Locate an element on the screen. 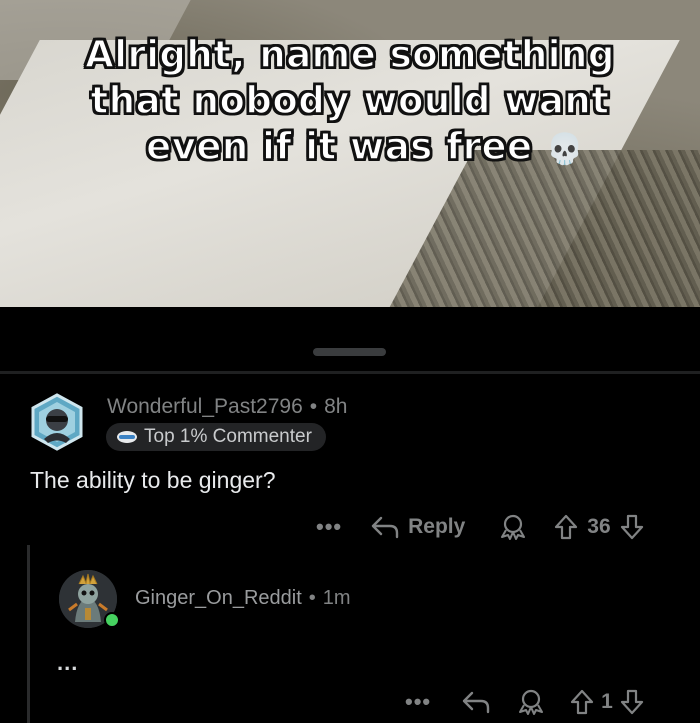 The height and width of the screenshot is (723, 700). caption-line-1: Alright, name something is located at coordinates (349, 54).